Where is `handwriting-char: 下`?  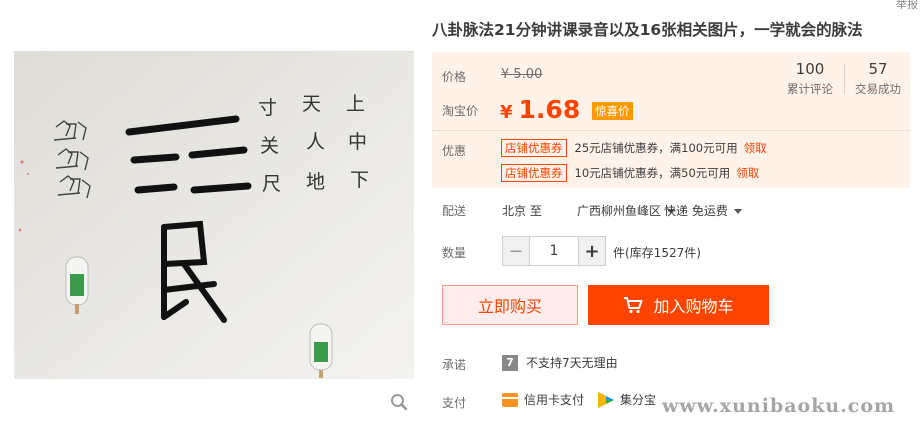 handwriting-char: 下 is located at coordinates (359, 180).